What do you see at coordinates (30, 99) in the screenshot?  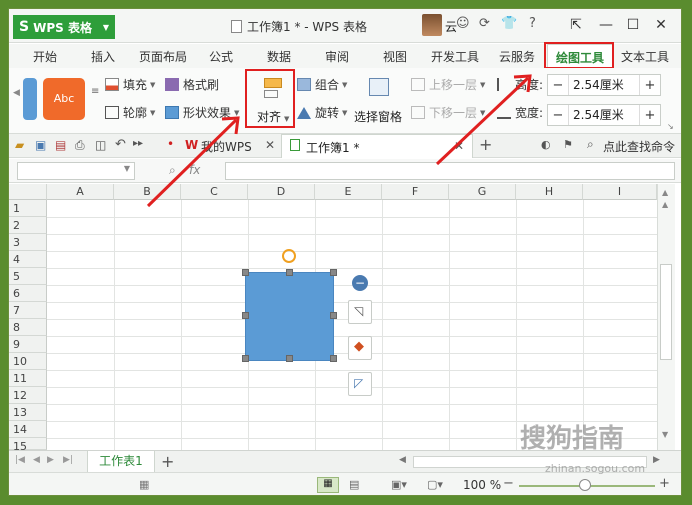 I see `style-preview-prev` at bounding box center [30, 99].